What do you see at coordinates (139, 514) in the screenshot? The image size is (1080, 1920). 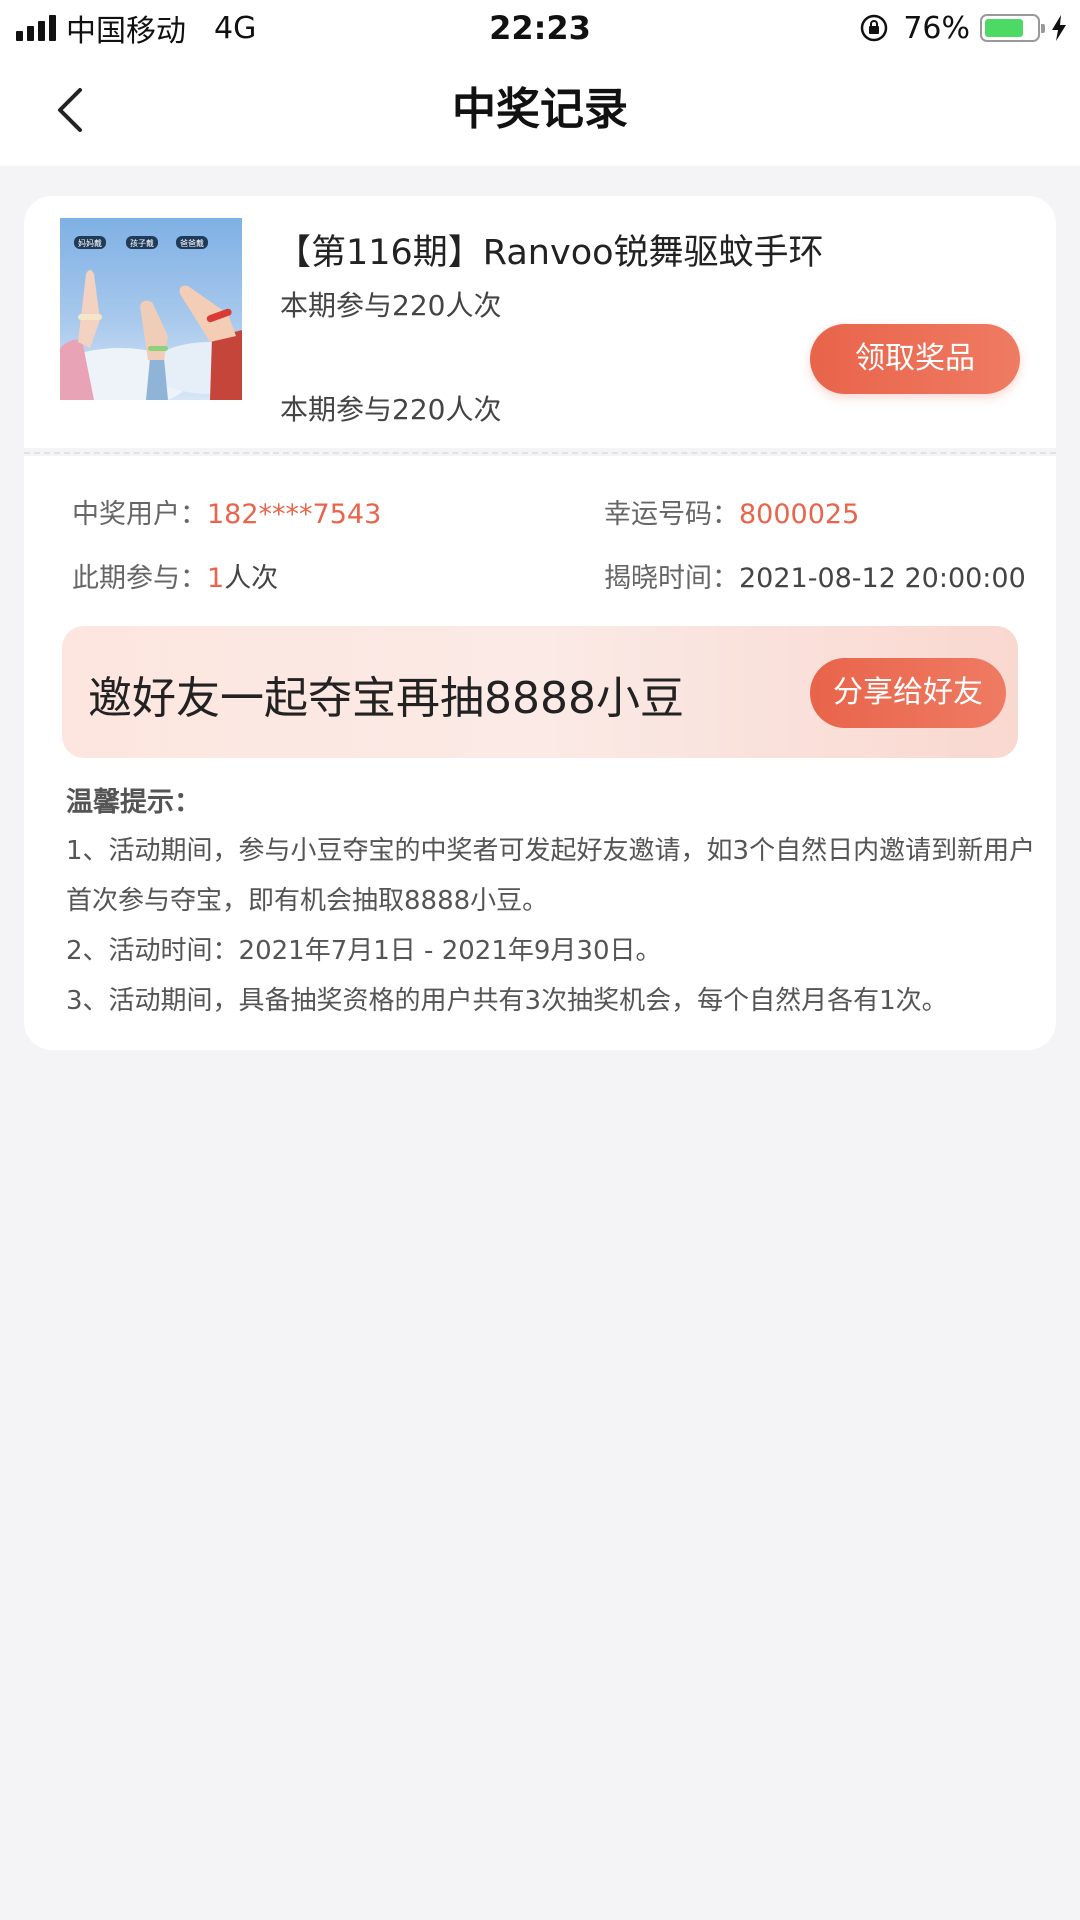 I see `winner-user-label: 中奖用户：` at bounding box center [139, 514].